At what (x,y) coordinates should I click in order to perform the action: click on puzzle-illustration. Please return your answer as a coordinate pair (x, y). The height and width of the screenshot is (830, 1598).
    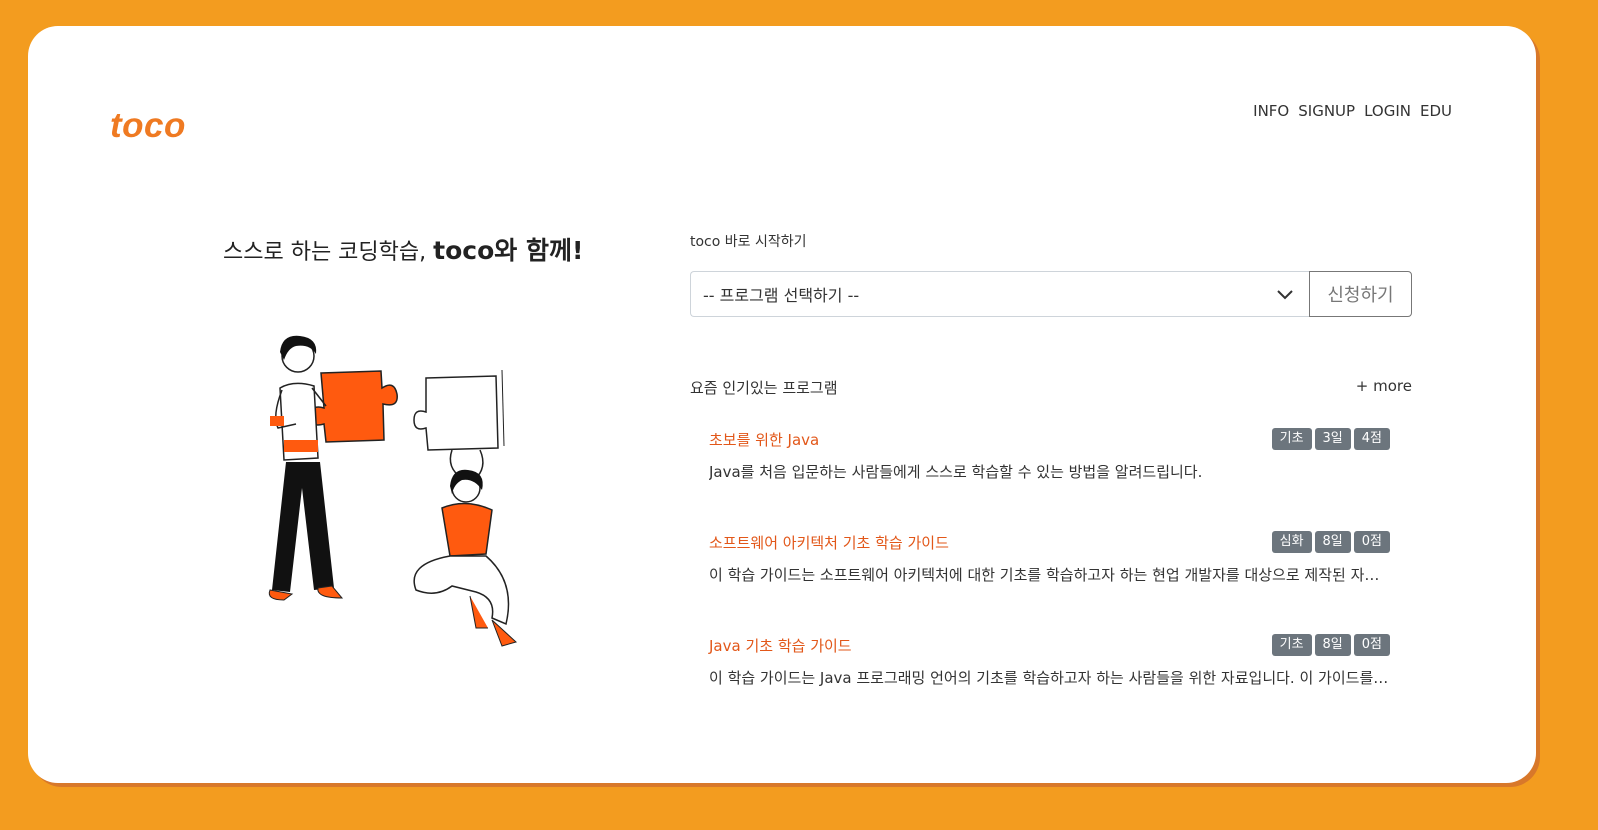
    Looking at the image, I should click on (392, 491).